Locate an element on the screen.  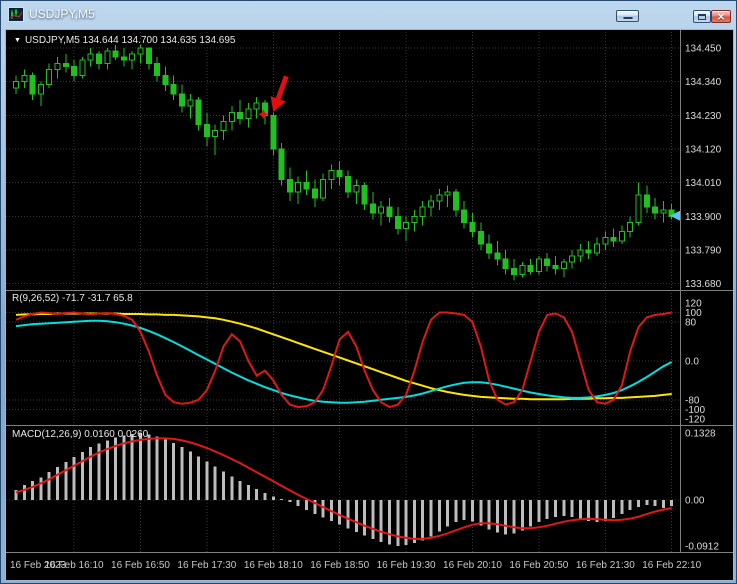
time-axis-label: 16 Feb 16:50 is located at coordinates (140, 565).